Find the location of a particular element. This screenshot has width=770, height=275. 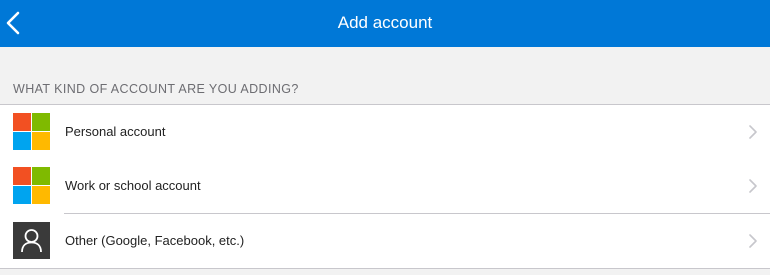

work-school-account-label: Work or school account is located at coordinates (133, 185).